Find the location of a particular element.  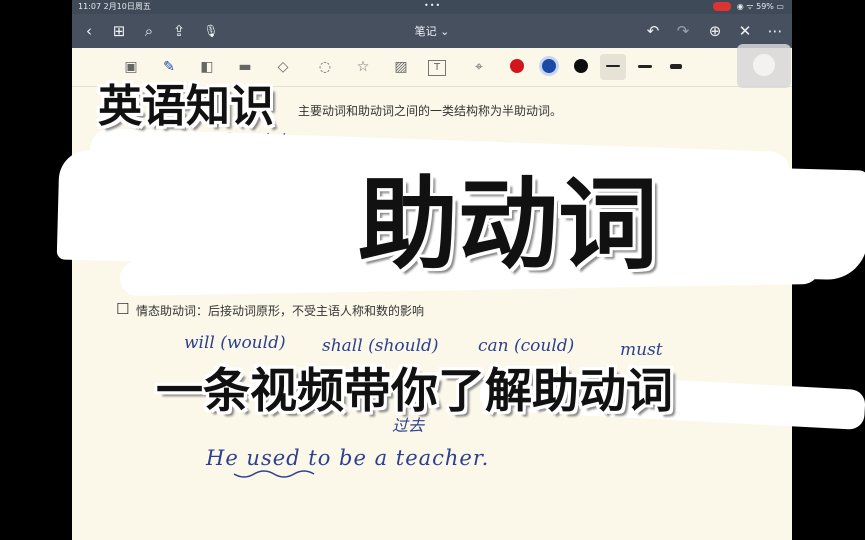

shapes-tool-icon: ◇ is located at coordinates (283, 67).